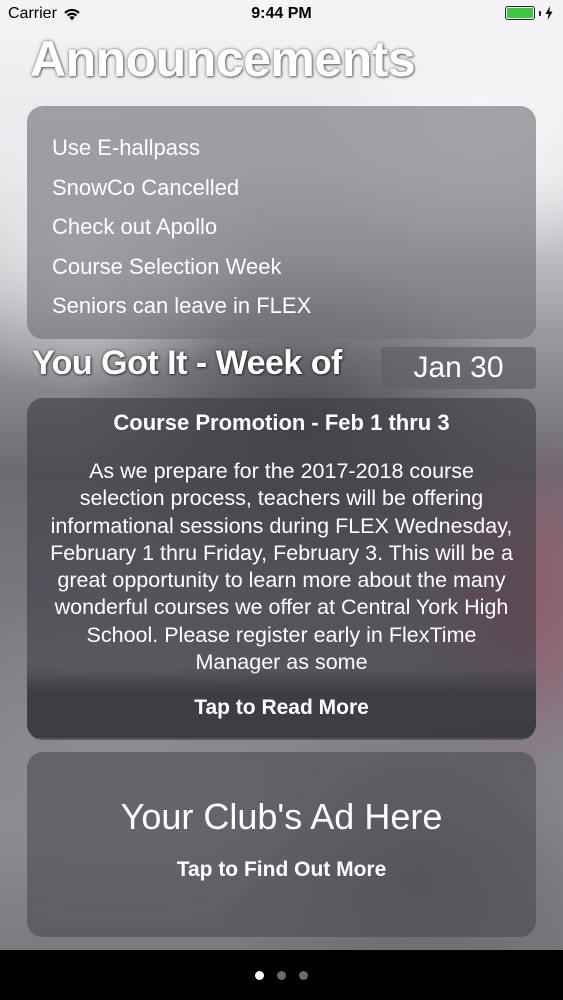 This screenshot has width=563, height=1000. What do you see at coordinates (281, 306) in the screenshot?
I see `announcement-item: Seniors can leave in FLEX` at bounding box center [281, 306].